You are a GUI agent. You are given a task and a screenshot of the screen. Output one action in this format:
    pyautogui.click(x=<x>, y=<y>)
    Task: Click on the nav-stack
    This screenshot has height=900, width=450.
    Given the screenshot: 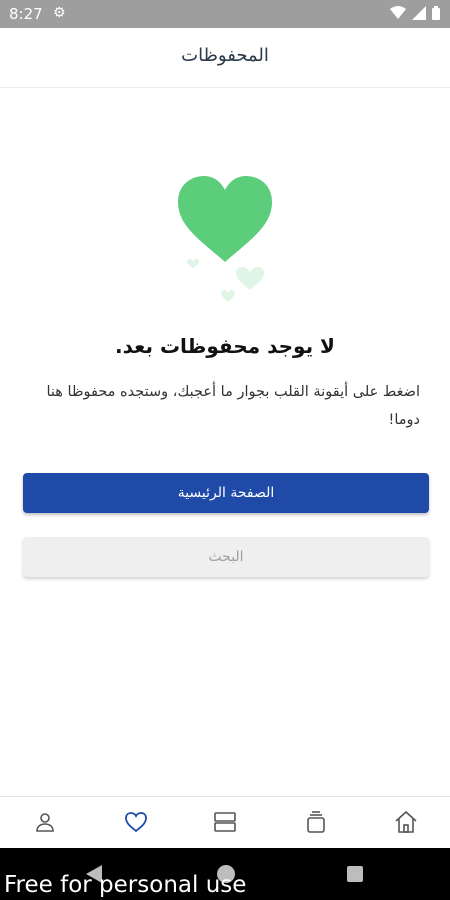 What is the action you would take?
    pyautogui.click(x=316, y=822)
    